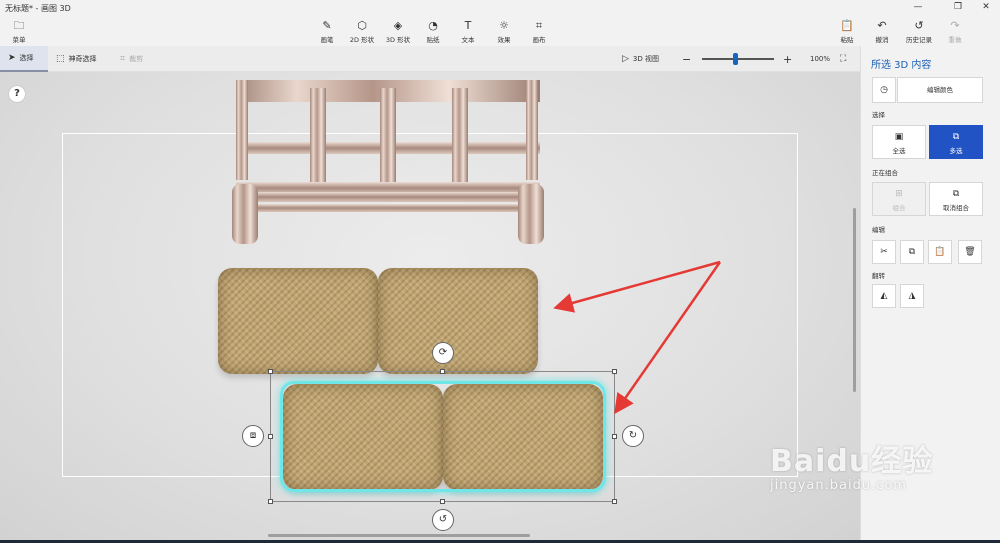 This screenshot has width=1000, height=543. What do you see at coordinates (12, 58) in the screenshot?
I see `cursor-icon: ➤` at bounding box center [12, 58].